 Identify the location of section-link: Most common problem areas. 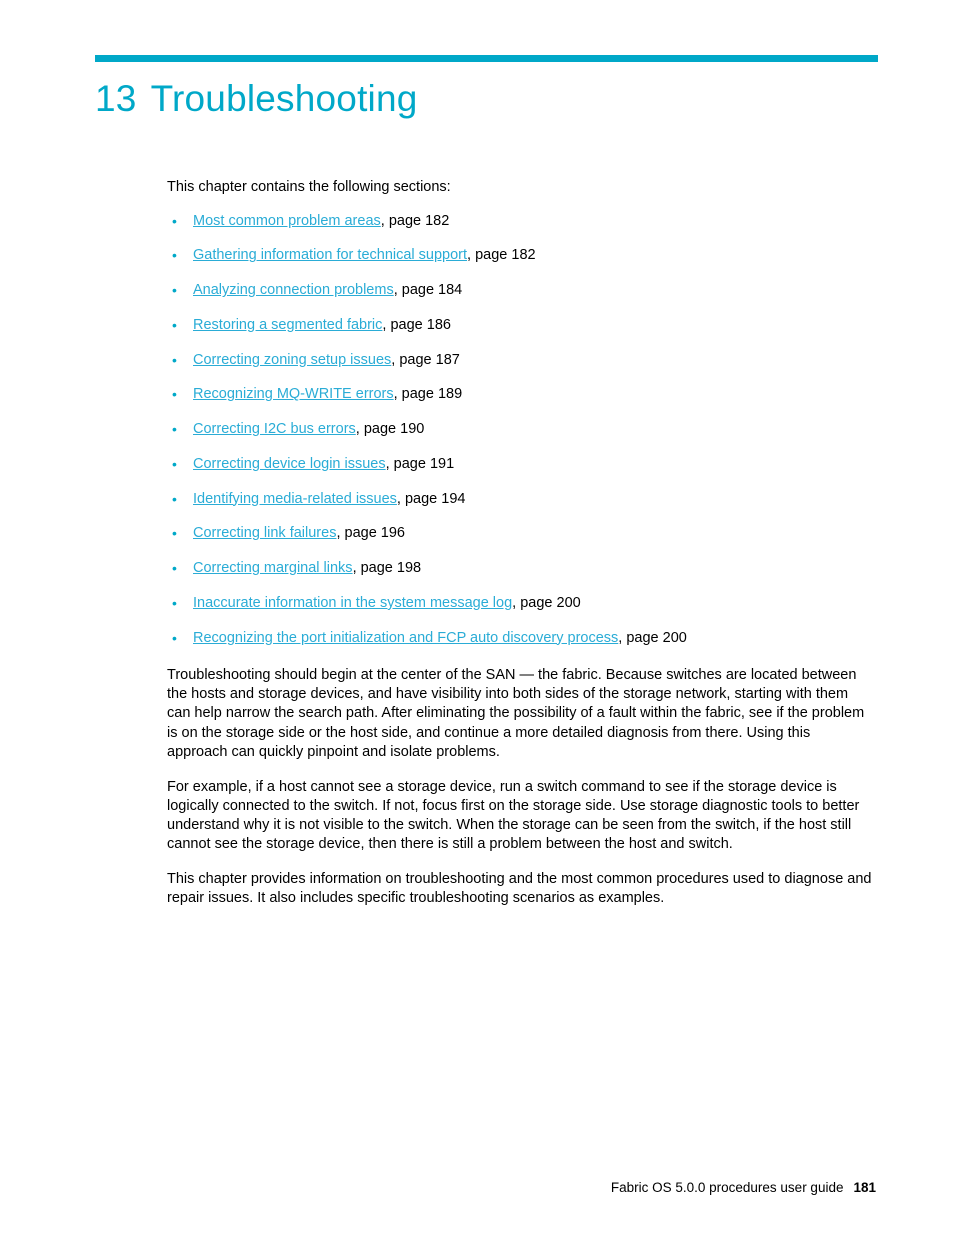
(287, 221).